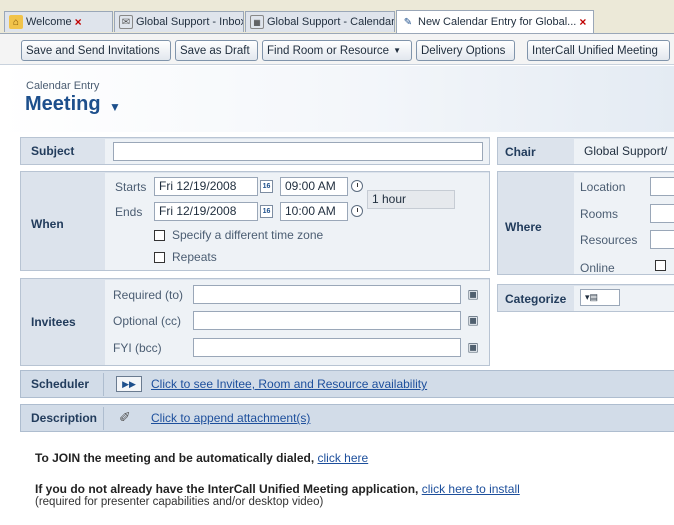 This screenshot has height=525, width=674. I want to click on subject-label: Subject, so click(53, 151).